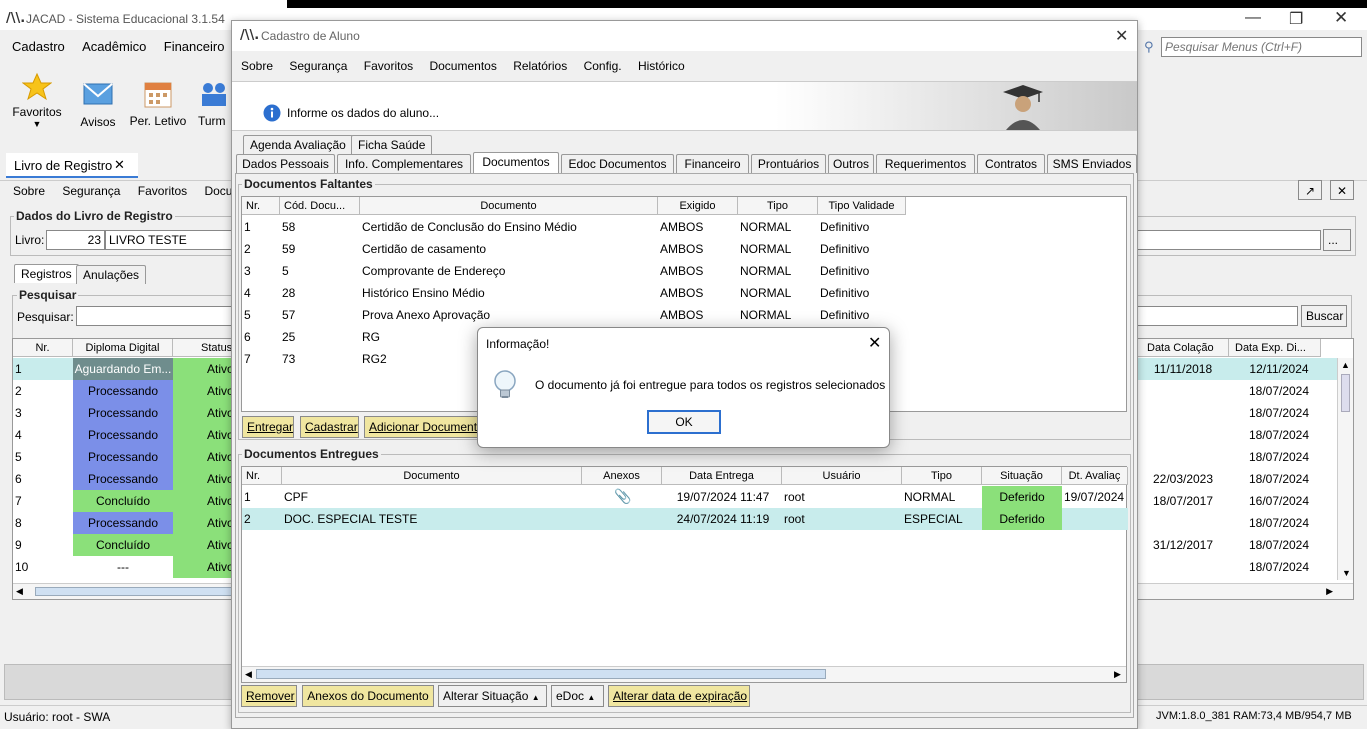 Image resolution: width=1367 pixels, height=729 pixels. I want to click on livro-extra-field, so click(1228, 240).